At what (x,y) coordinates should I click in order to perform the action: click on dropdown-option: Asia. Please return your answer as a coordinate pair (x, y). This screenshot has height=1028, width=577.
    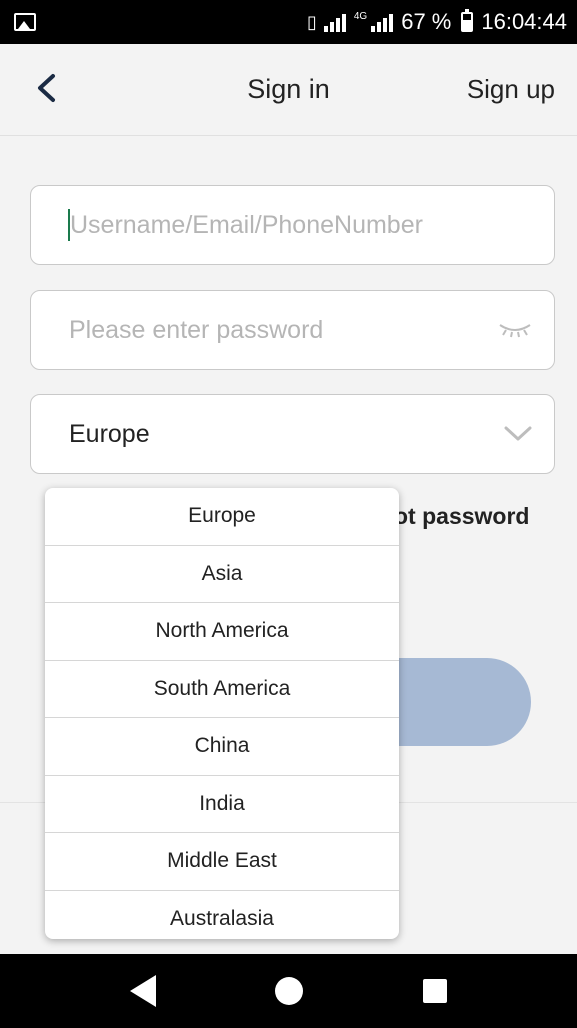
    Looking at the image, I should click on (222, 574).